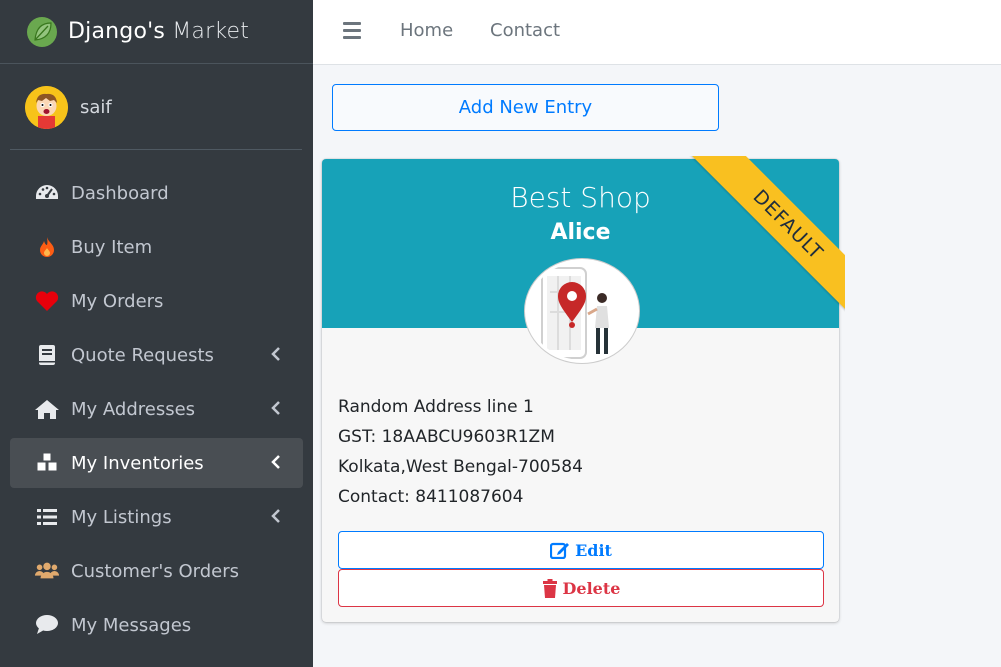 This screenshot has width=1001, height=667. What do you see at coordinates (549, 588) in the screenshot?
I see `trash-icon` at bounding box center [549, 588].